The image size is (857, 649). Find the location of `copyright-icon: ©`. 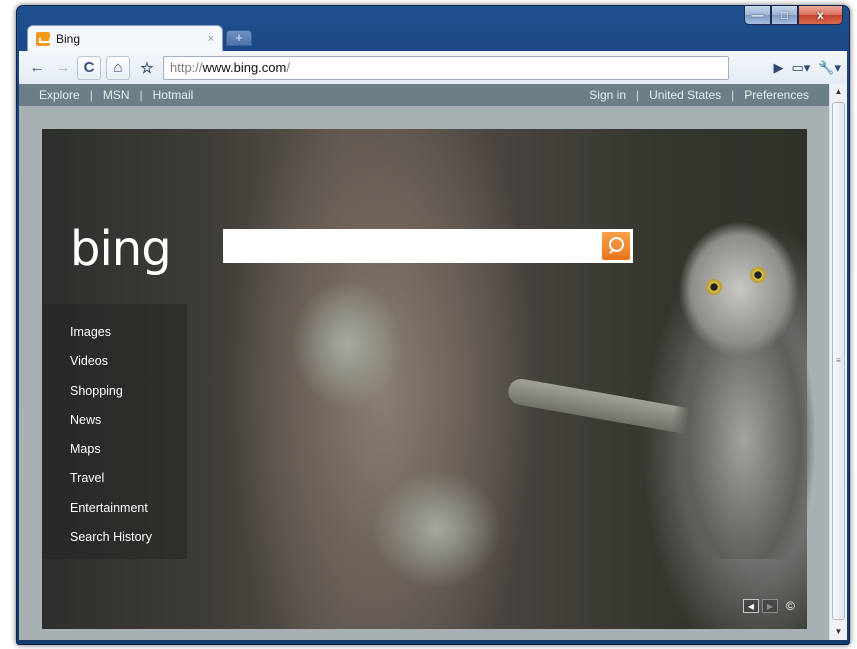

copyright-icon: © is located at coordinates (790, 606).